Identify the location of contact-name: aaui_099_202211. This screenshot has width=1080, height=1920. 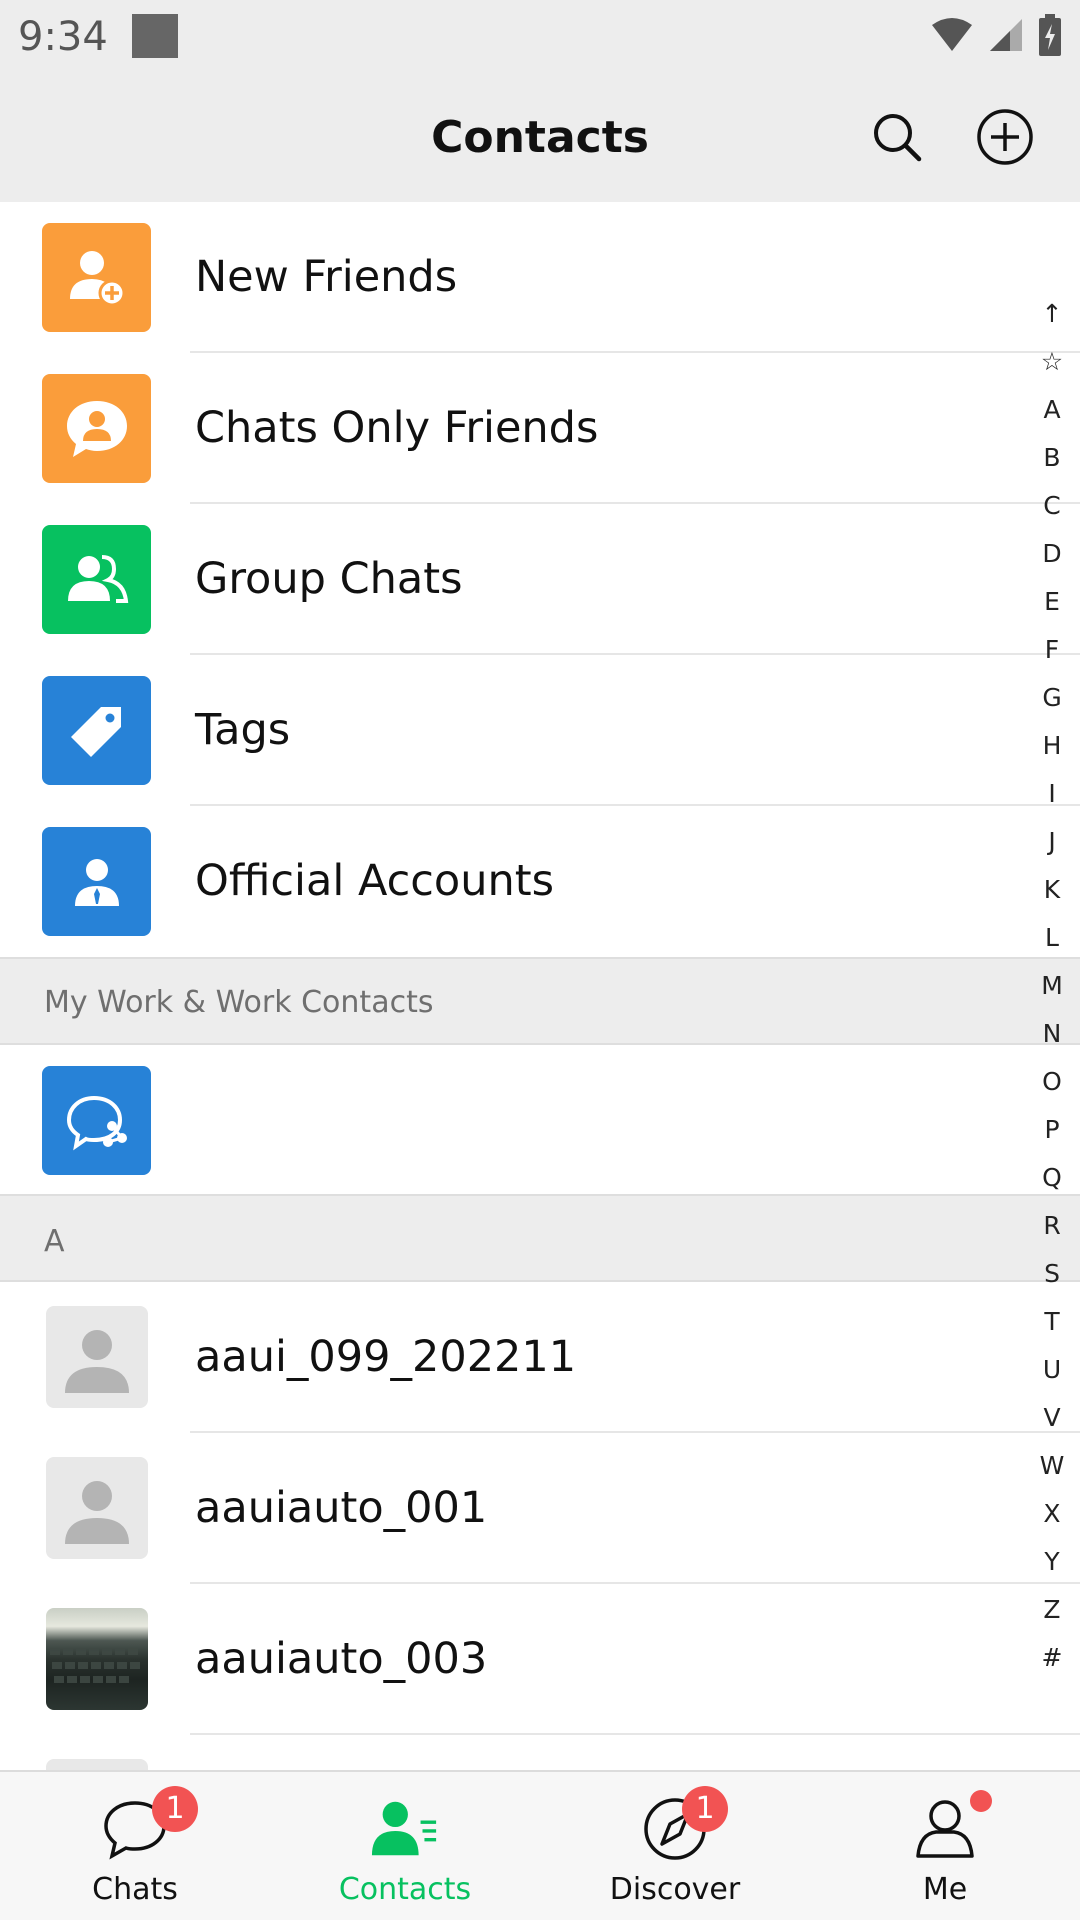
(386, 1357).